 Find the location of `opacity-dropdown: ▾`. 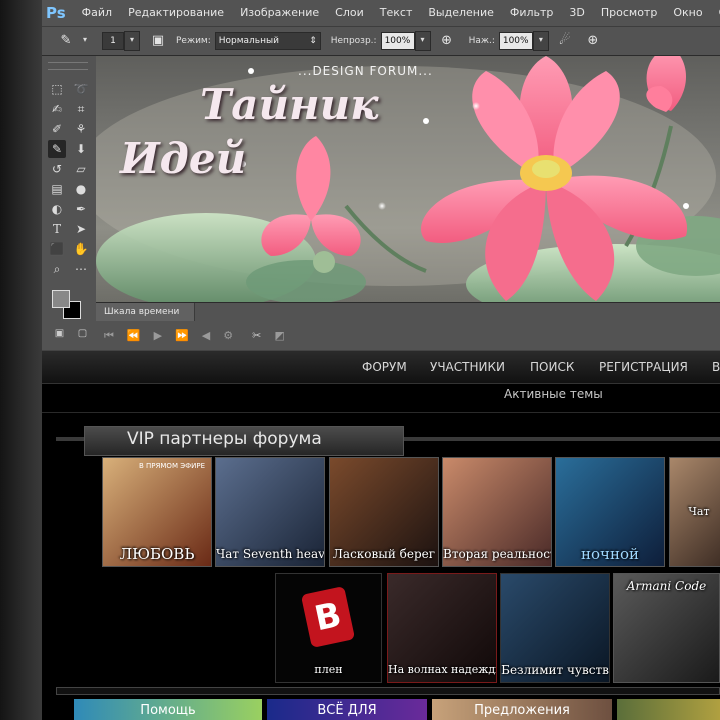

opacity-dropdown: ▾ is located at coordinates (422, 41).